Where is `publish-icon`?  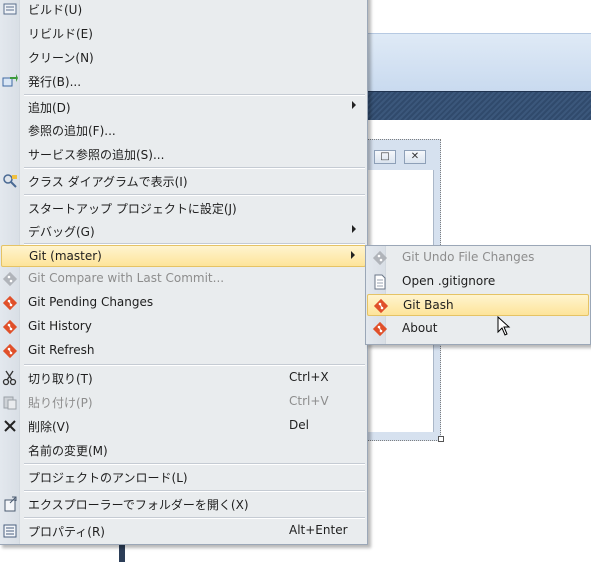 publish-icon is located at coordinates (10, 80).